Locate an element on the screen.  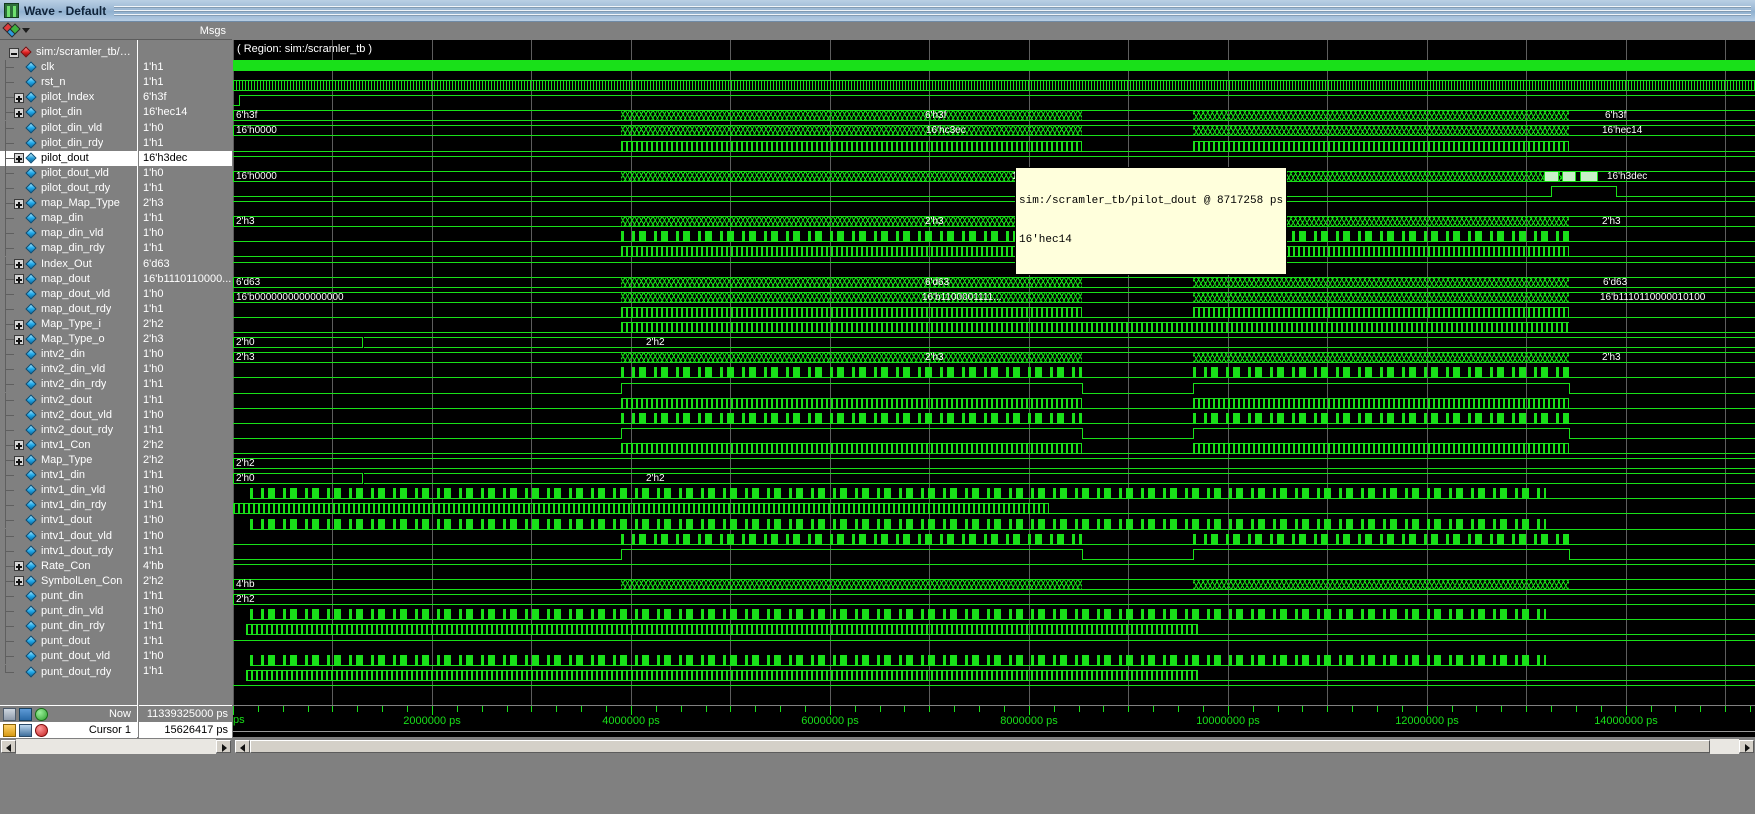
wave-scroll-left-arrow is located at coordinates (242, 746).